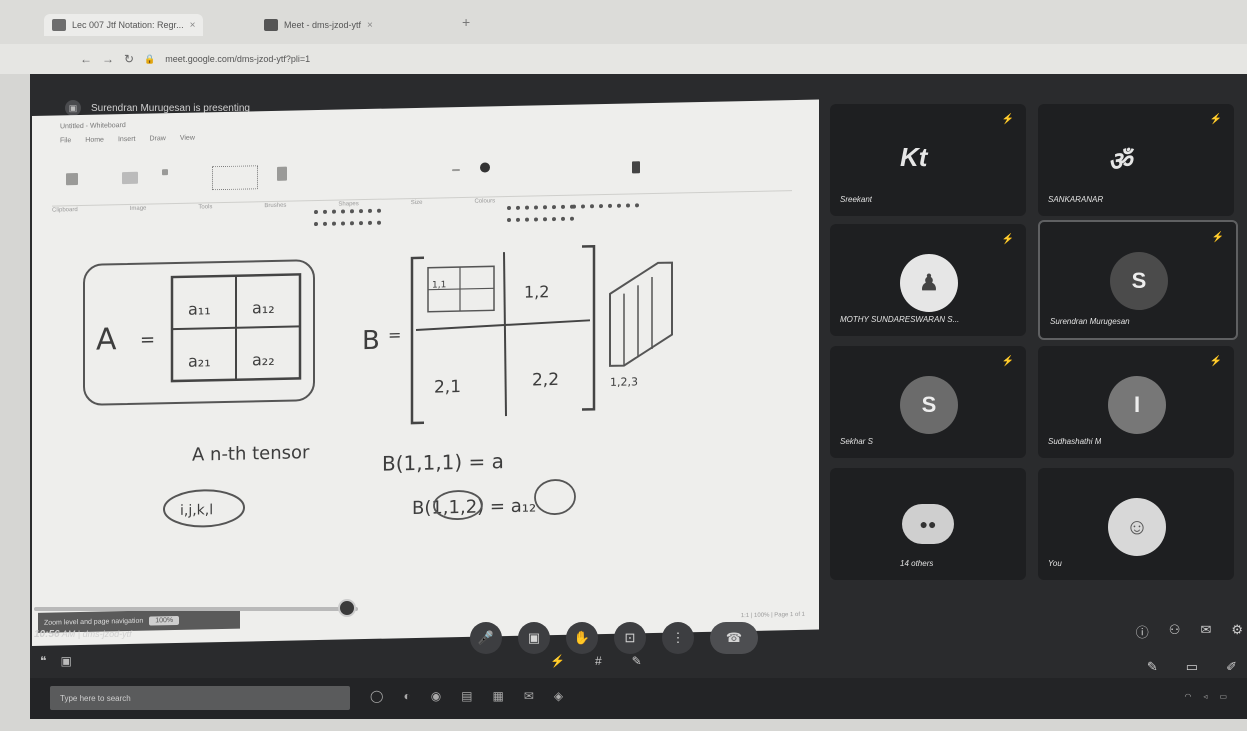 Image resolution: width=1247 pixels, height=731 pixels. What do you see at coordinates (466, 22) in the screenshot?
I see `new-tab-button: +` at bounding box center [466, 22].